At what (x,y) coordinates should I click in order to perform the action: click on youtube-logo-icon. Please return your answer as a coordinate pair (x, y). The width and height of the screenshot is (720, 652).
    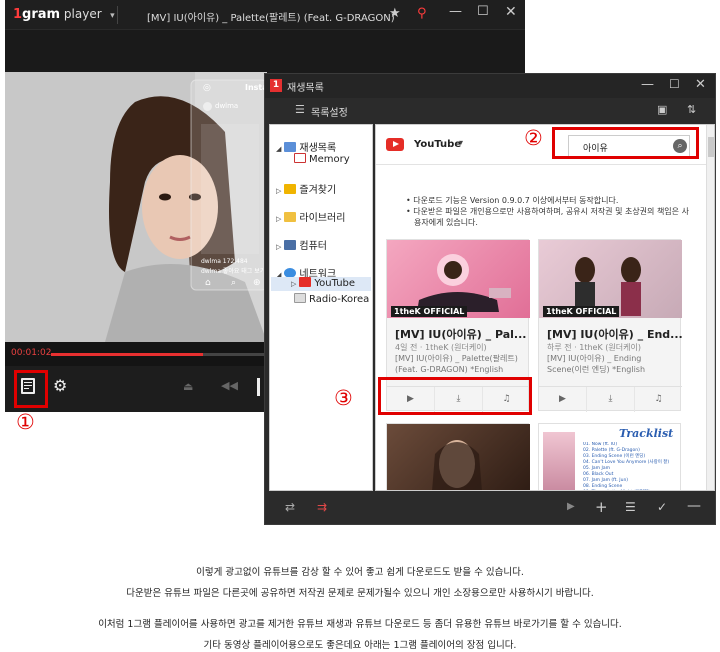
    Looking at the image, I should click on (395, 144).